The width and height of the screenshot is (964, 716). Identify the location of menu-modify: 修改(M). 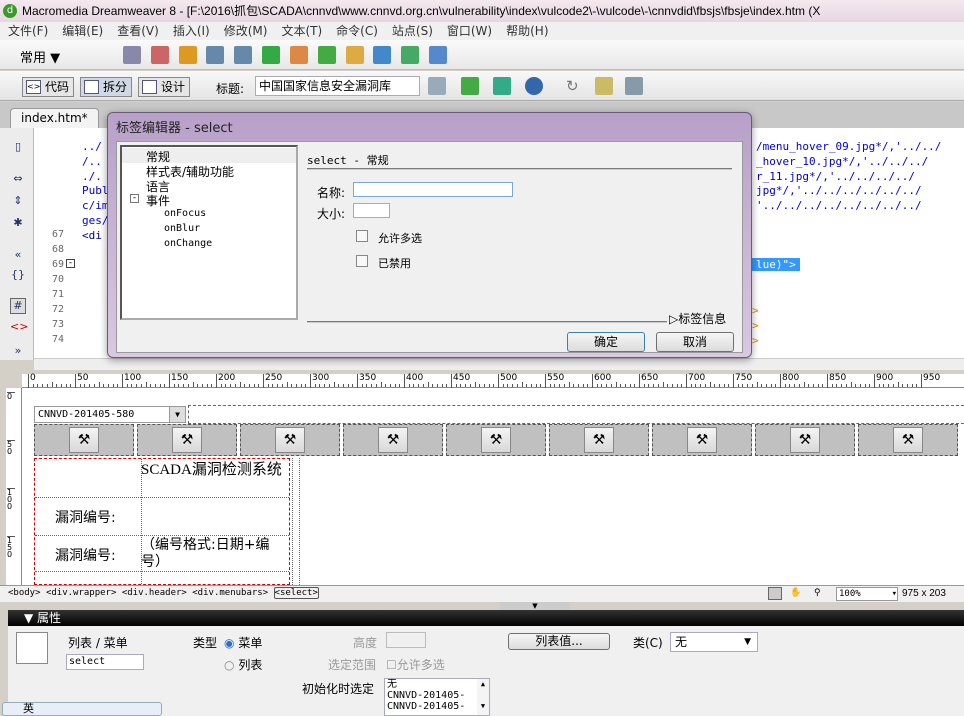
(246, 31).